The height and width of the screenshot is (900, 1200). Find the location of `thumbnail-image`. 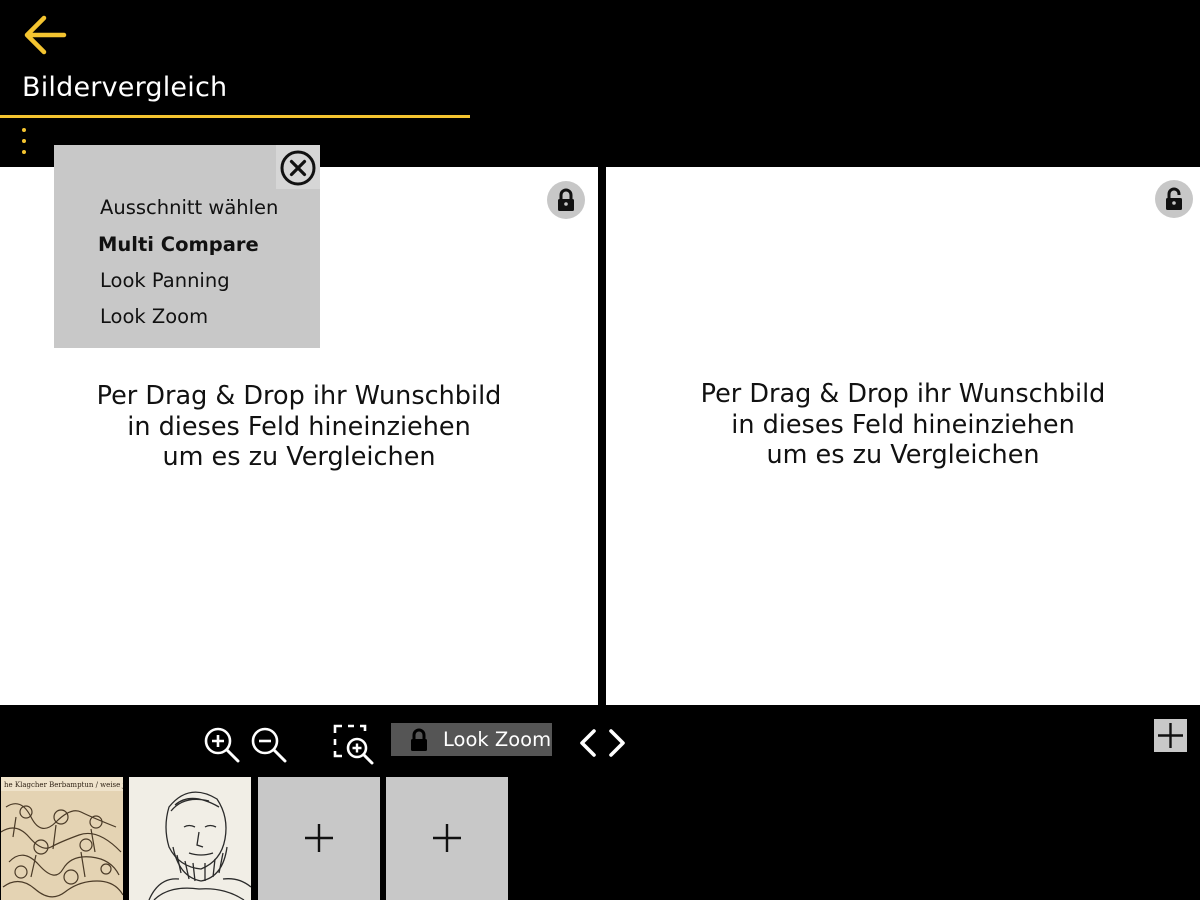

thumbnail-image is located at coordinates (190, 838).